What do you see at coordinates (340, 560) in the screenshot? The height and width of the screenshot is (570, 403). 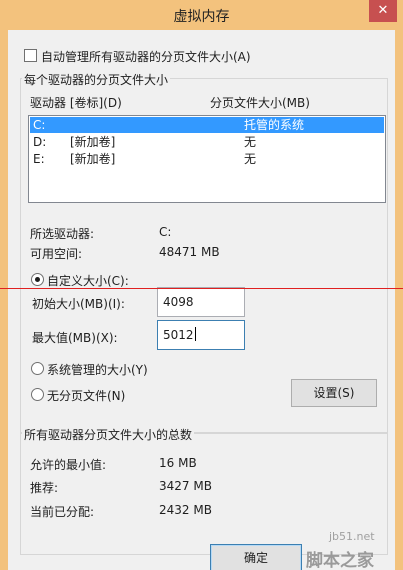 I see `watermark-brand: 脚本之家` at bounding box center [340, 560].